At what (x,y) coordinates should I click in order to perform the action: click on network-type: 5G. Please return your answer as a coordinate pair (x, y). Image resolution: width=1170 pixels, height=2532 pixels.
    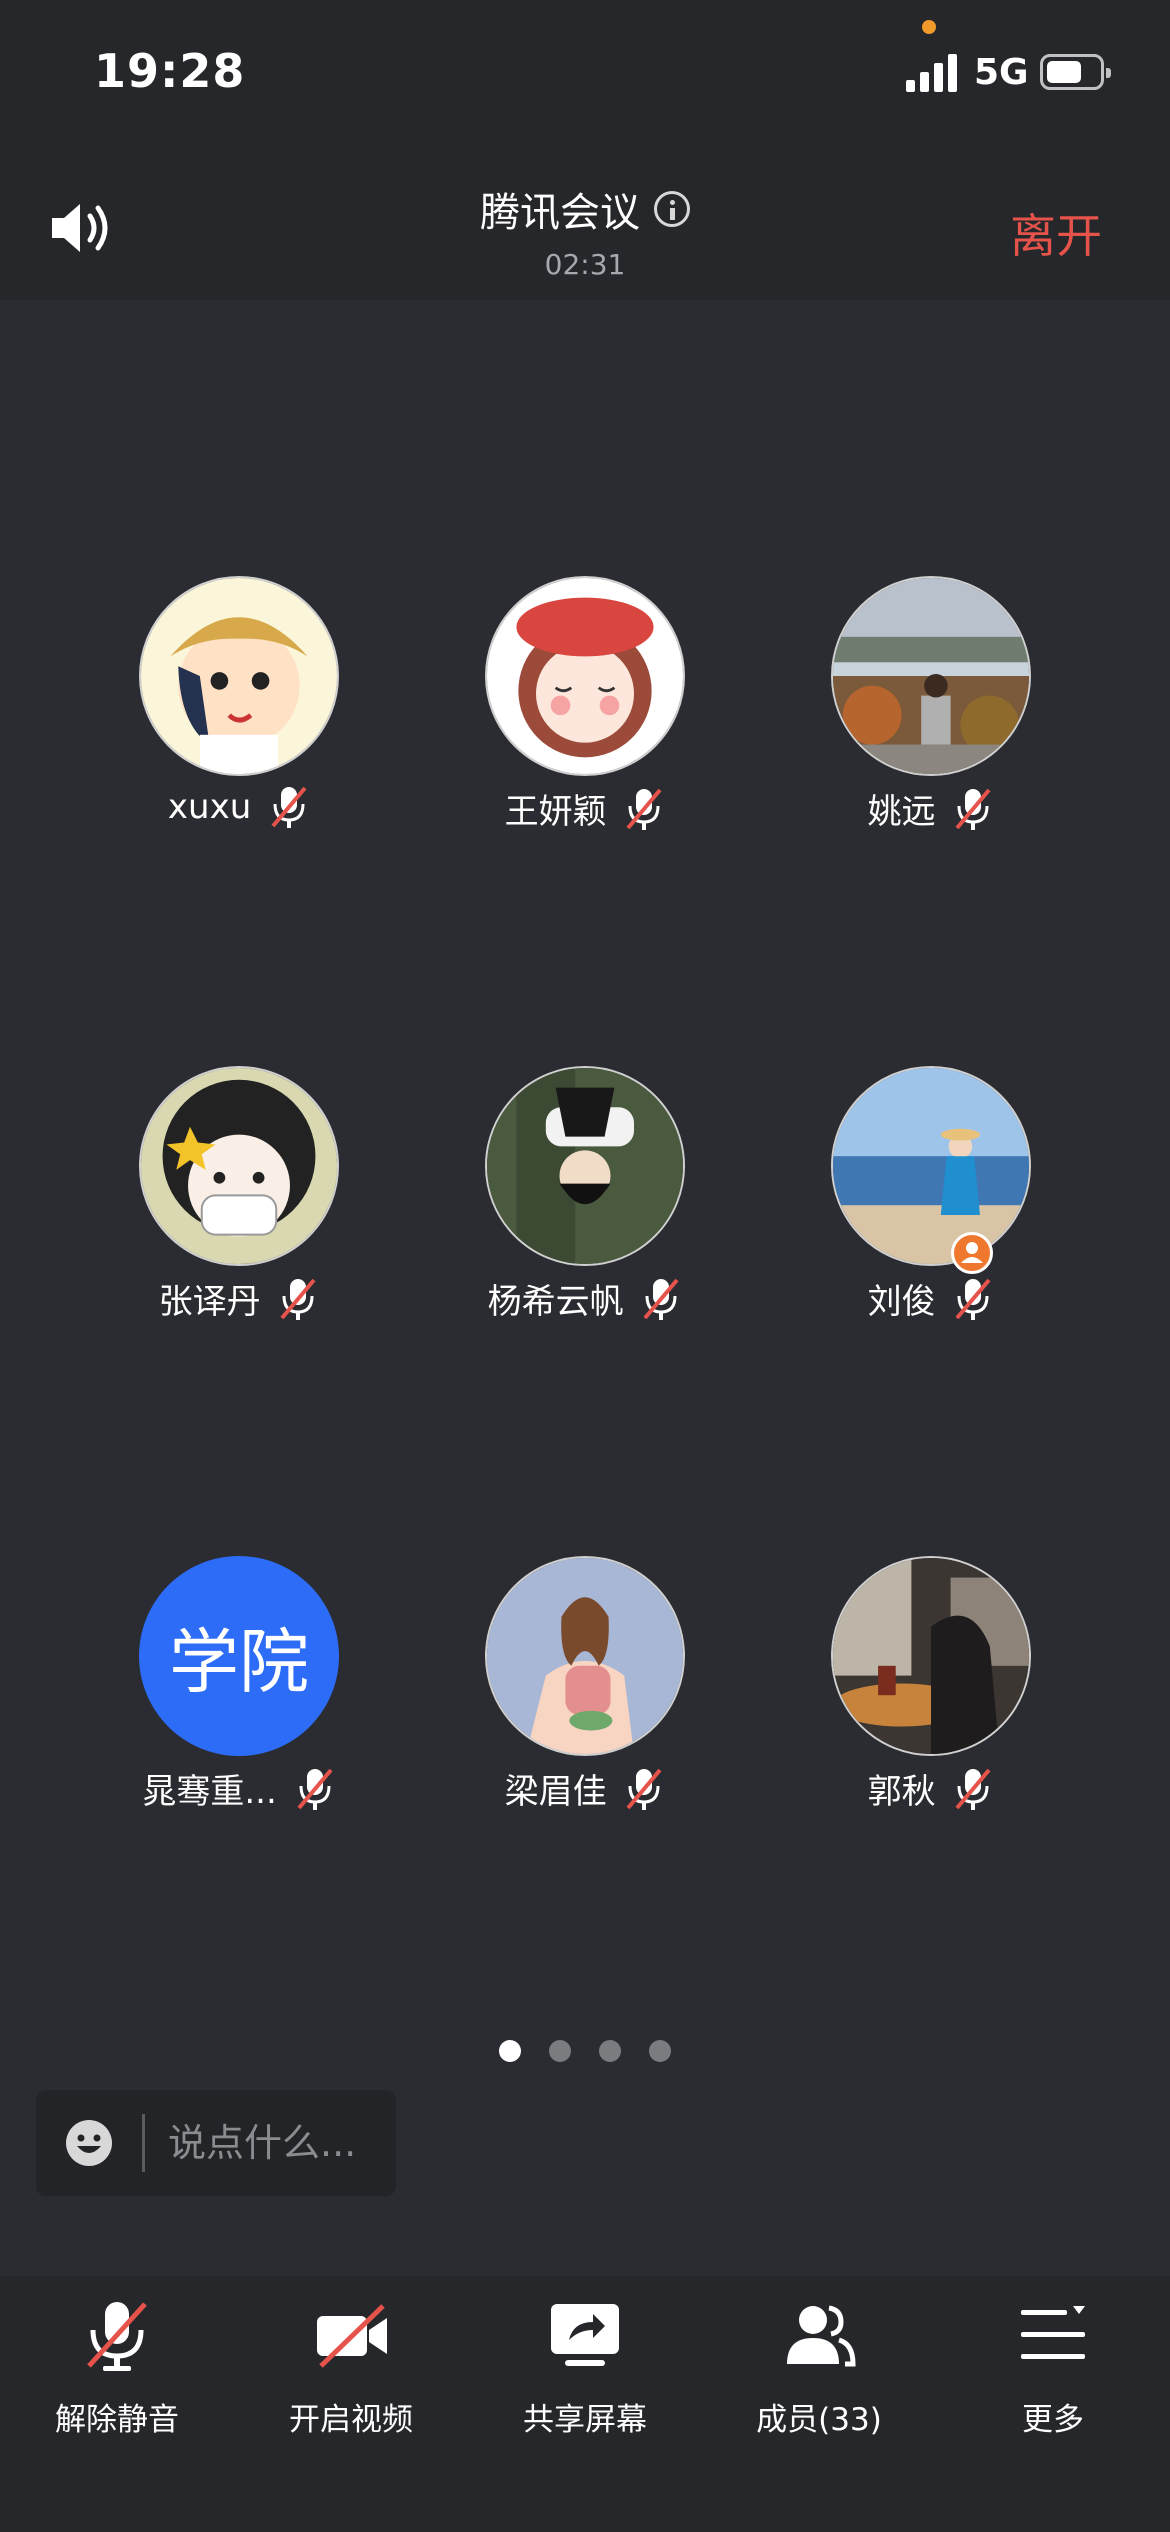
    Looking at the image, I should click on (1001, 72).